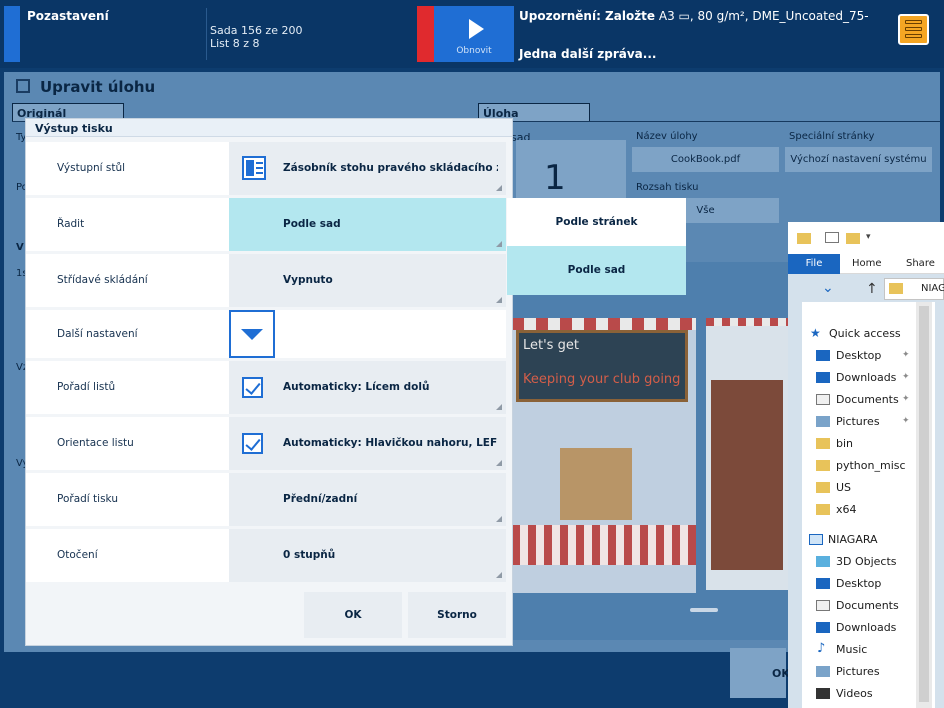 This screenshot has width=944, height=708. What do you see at coordinates (596, 270) in the screenshot?
I see `dropdown-option-by-sets: Podle sad` at bounding box center [596, 270].